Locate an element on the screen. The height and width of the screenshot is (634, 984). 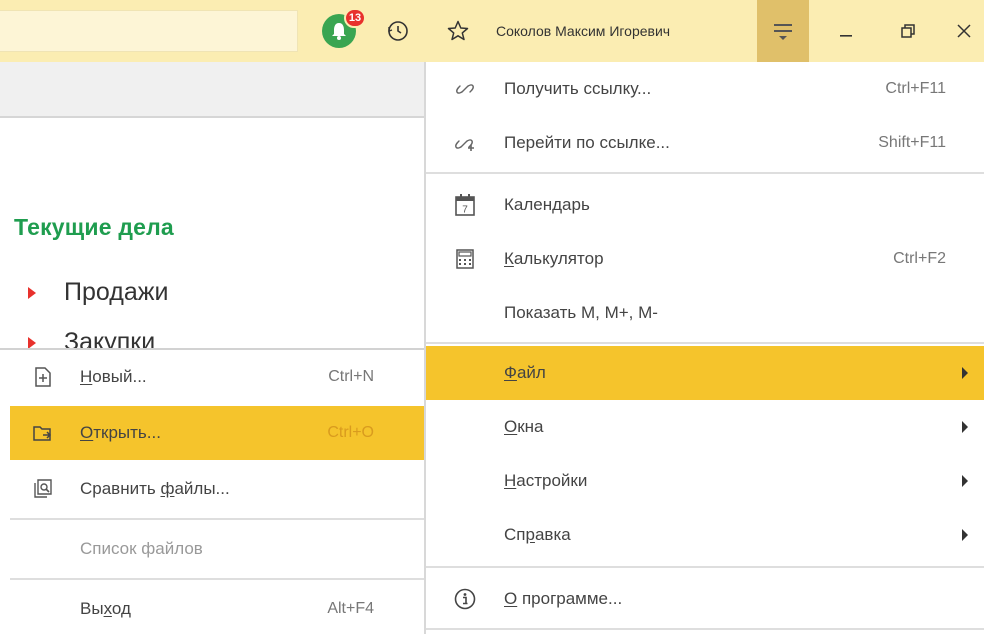
close-button is located at coordinates (964, 31).